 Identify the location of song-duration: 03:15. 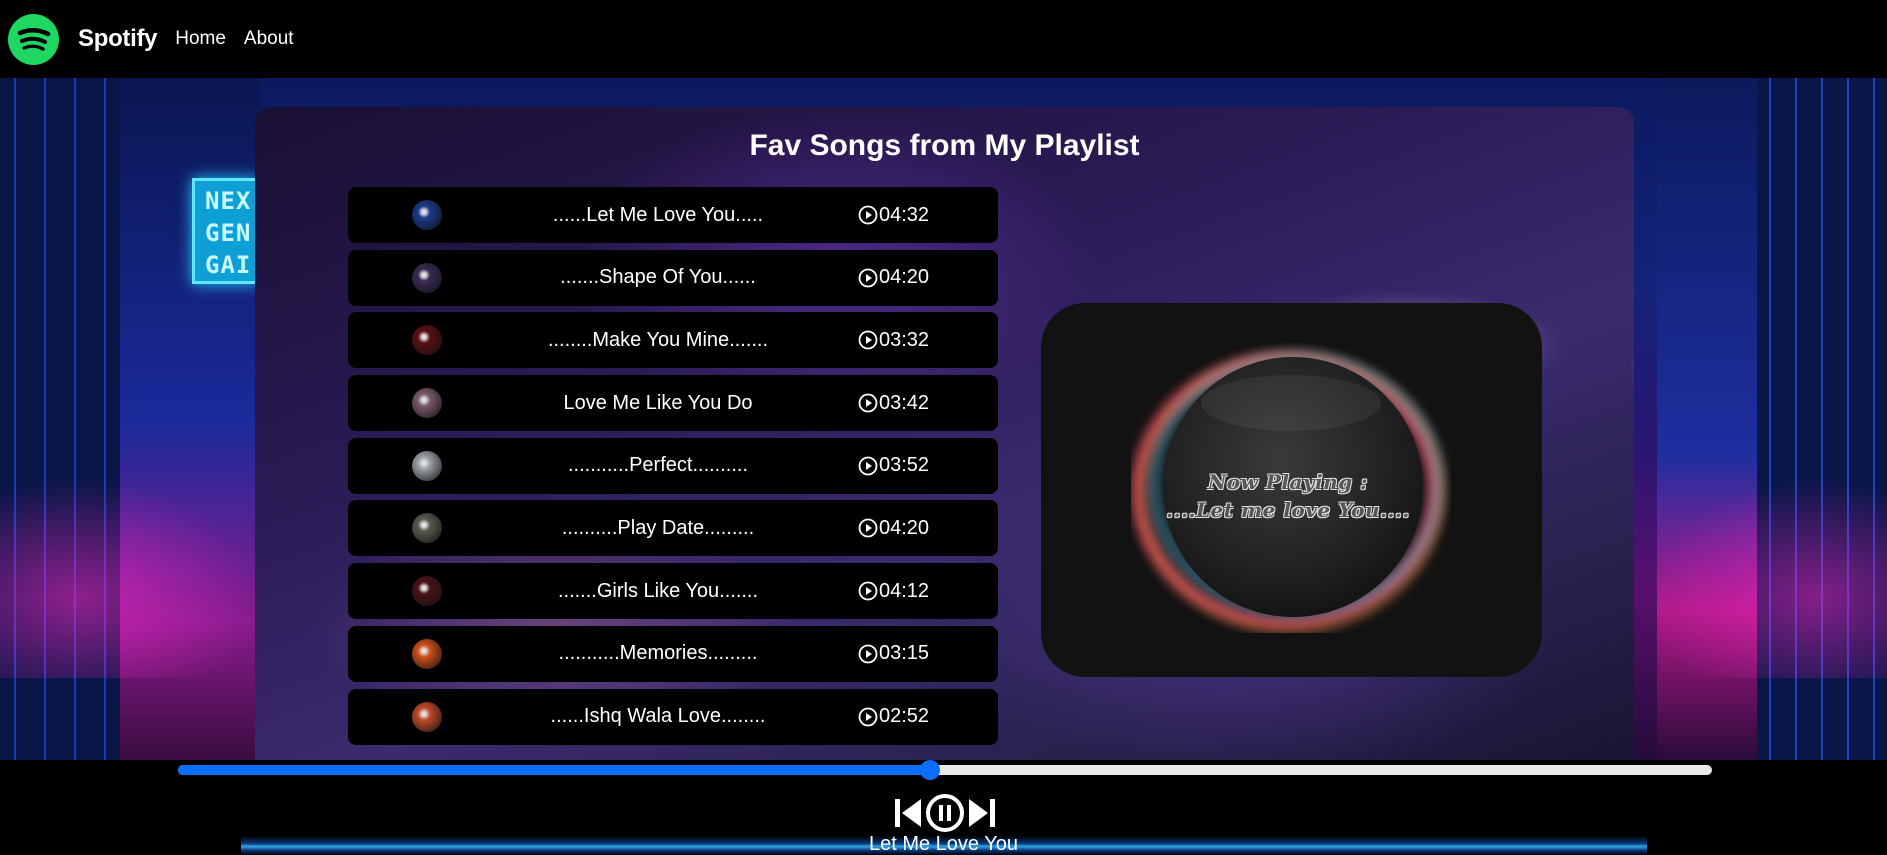
(893, 653).